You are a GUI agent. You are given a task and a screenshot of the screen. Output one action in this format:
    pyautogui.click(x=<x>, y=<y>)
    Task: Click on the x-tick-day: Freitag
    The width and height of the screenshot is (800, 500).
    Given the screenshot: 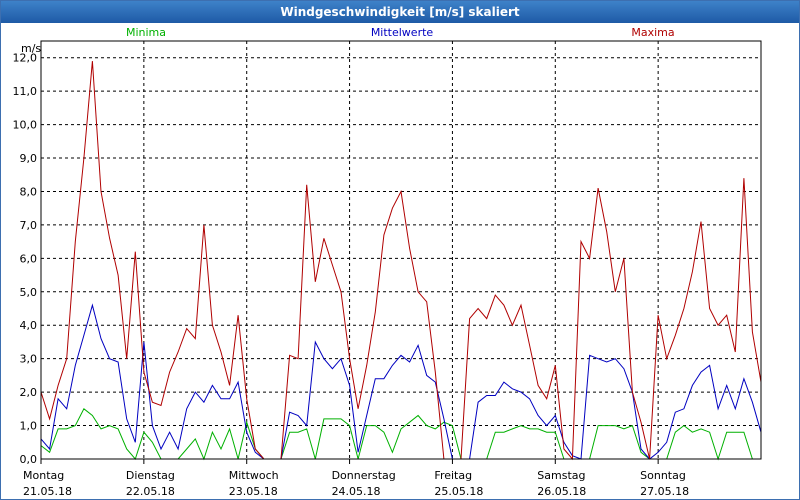 What is the action you would take?
    pyautogui.click(x=453, y=475)
    